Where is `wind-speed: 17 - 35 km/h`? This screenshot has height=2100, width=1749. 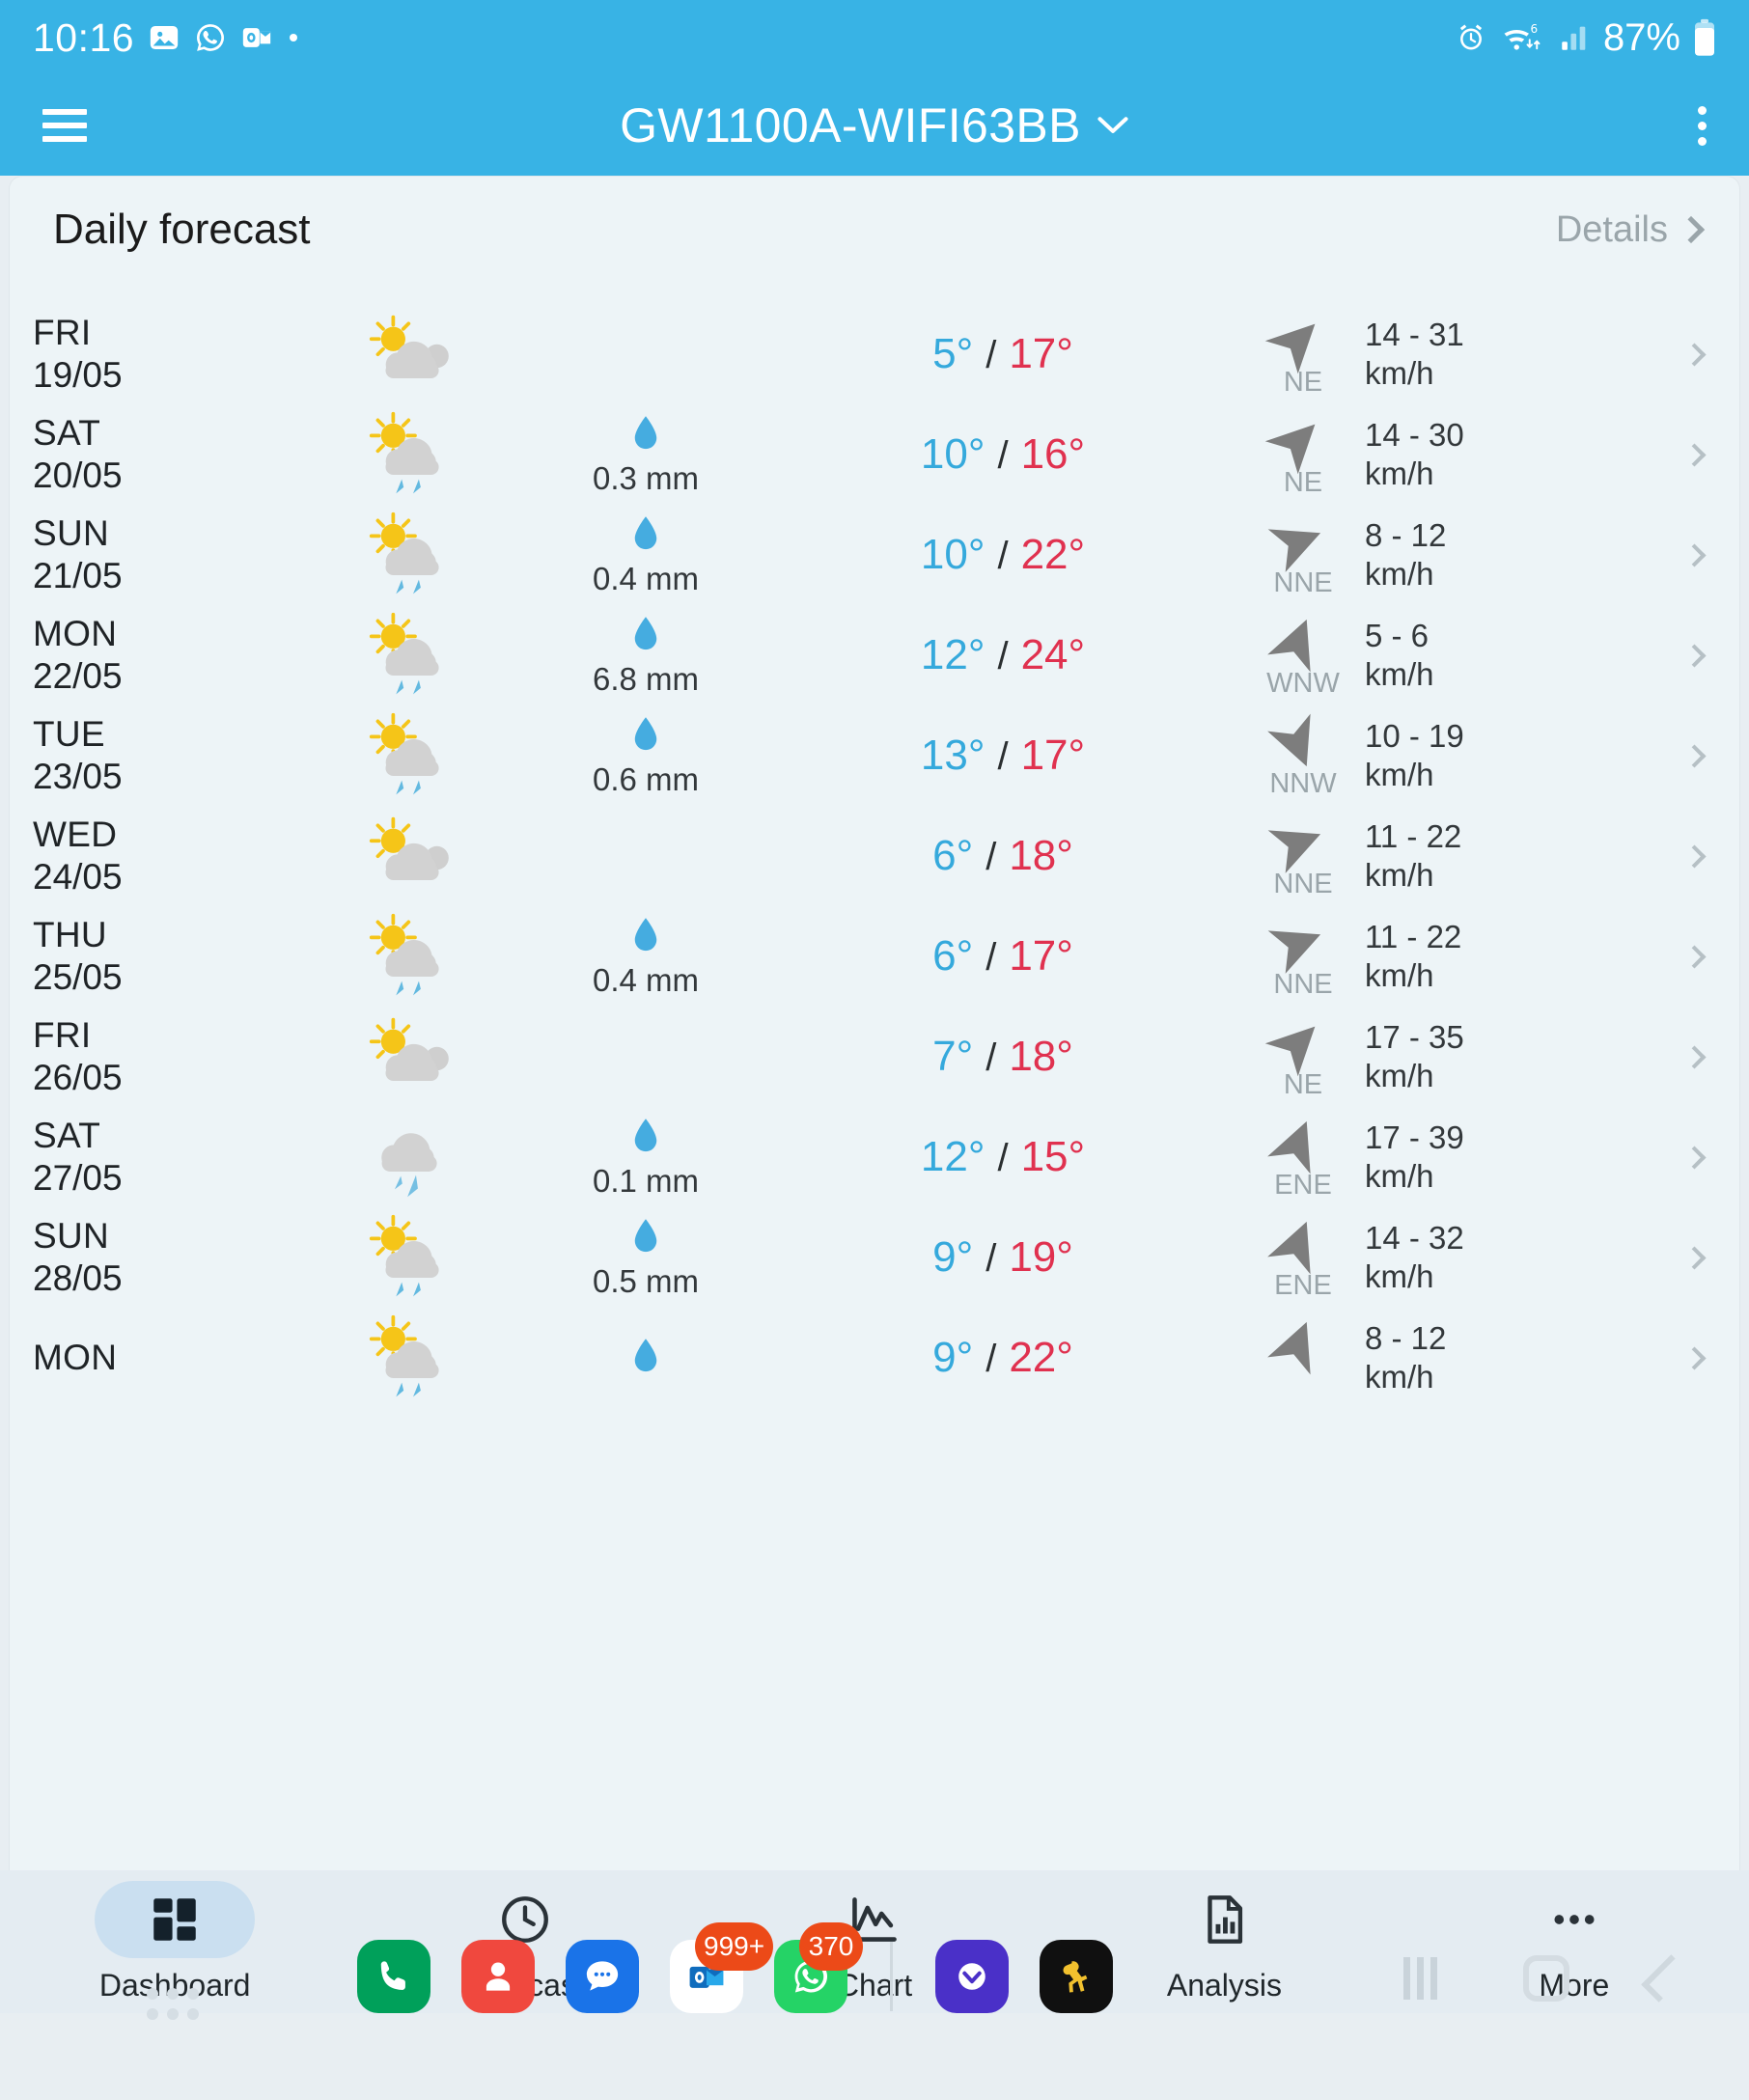 wind-speed: 17 - 35 km/h is located at coordinates (1414, 1055).